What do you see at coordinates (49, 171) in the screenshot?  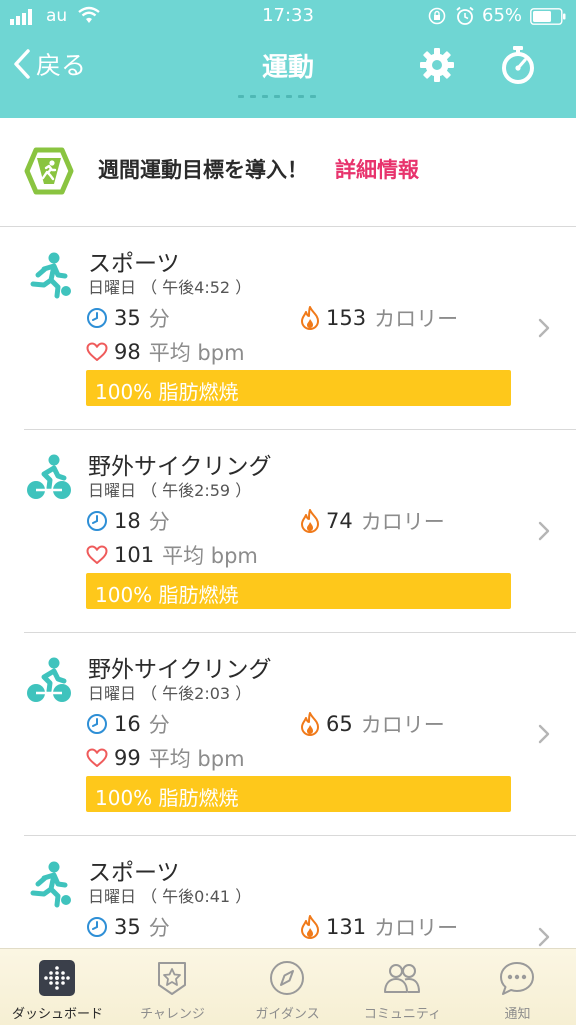 I see `goal-badge-icon` at bounding box center [49, 171].